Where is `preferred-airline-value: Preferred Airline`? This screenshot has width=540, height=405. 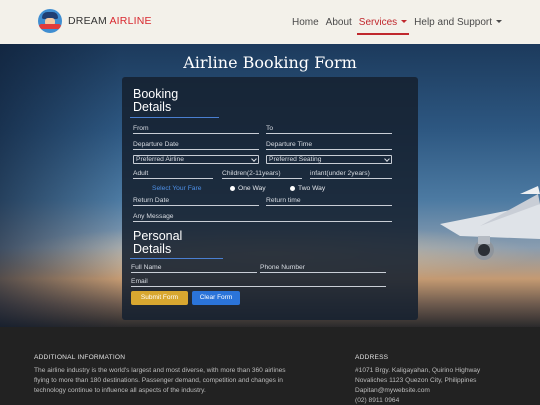 preferred-airline-value: Preferred Airline is located at coordinates (160, 159).